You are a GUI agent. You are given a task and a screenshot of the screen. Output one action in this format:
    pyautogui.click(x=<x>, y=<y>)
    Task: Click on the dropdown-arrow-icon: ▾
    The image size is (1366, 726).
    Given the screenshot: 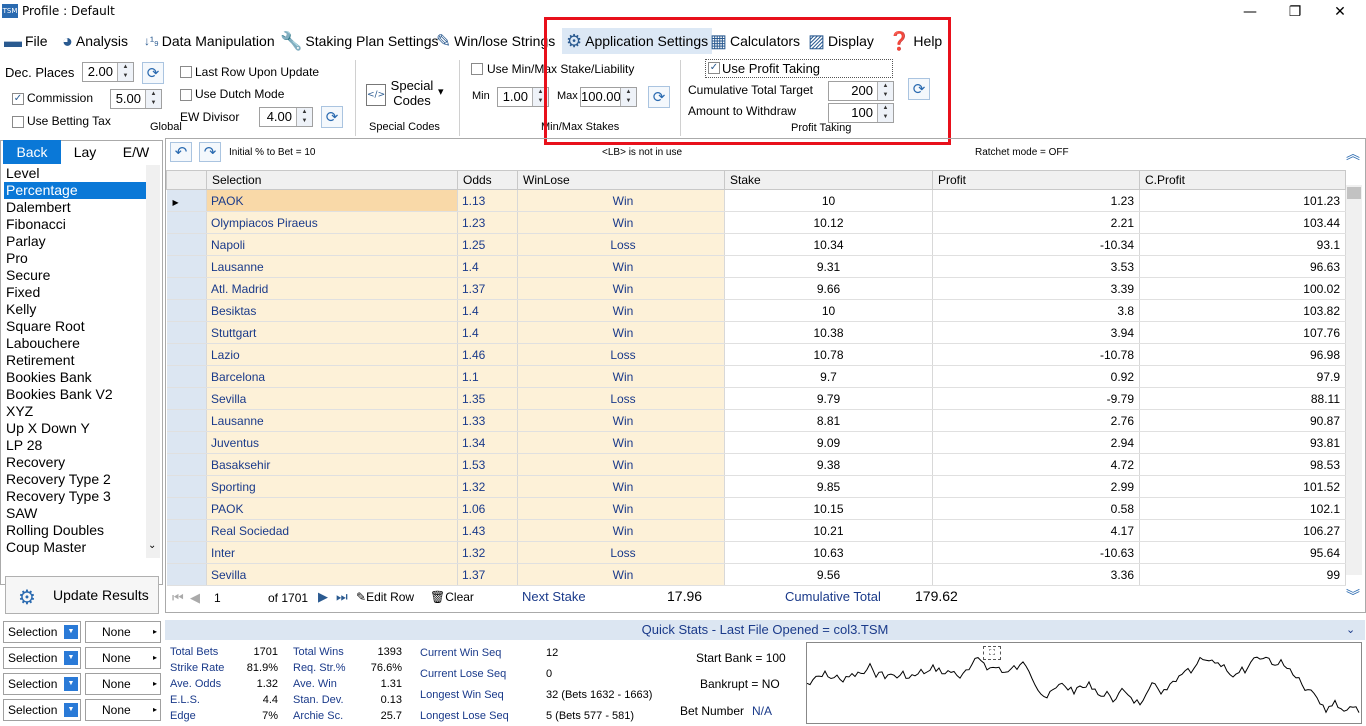 What is the action you would take?
    pyautogui.click(x=441, y=91)
    